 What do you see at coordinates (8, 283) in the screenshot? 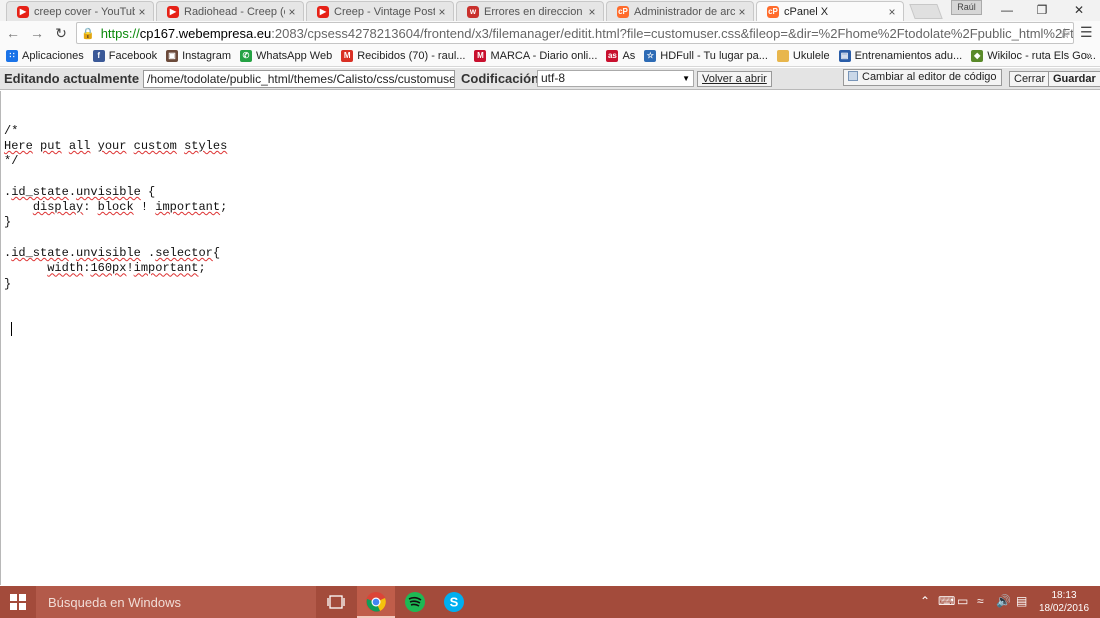
I see `code-line: }` at bounding box center [8, 283].